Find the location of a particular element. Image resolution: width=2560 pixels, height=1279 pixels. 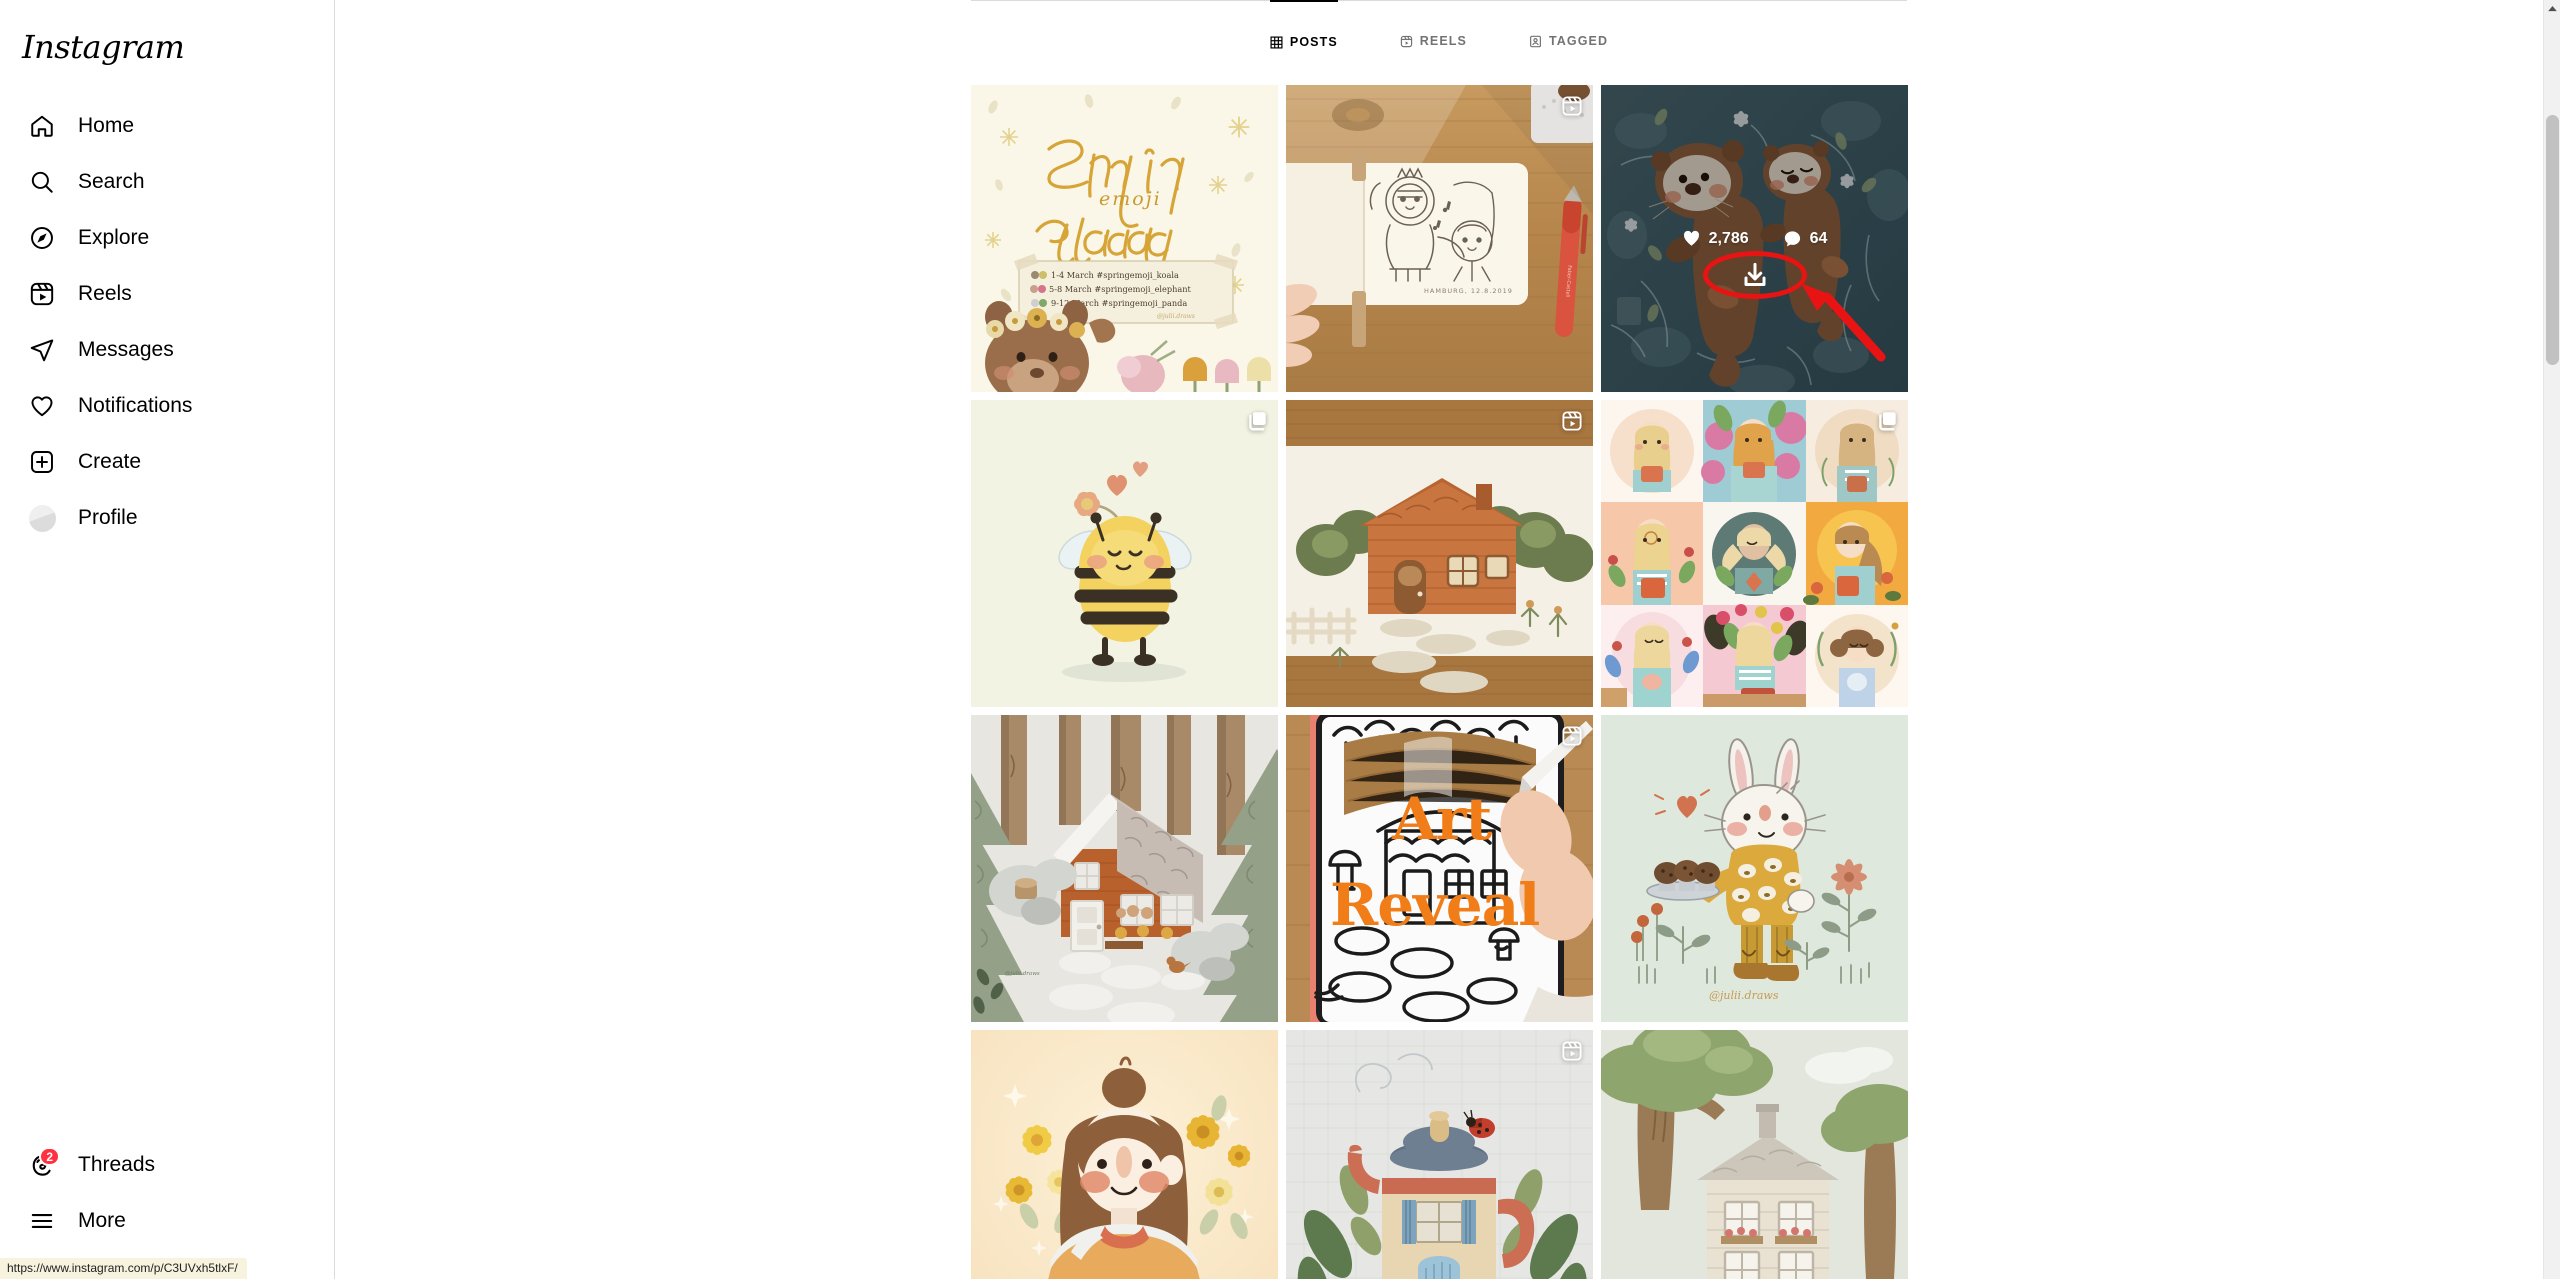

grid-icon is located at coordinates (1276, 42).